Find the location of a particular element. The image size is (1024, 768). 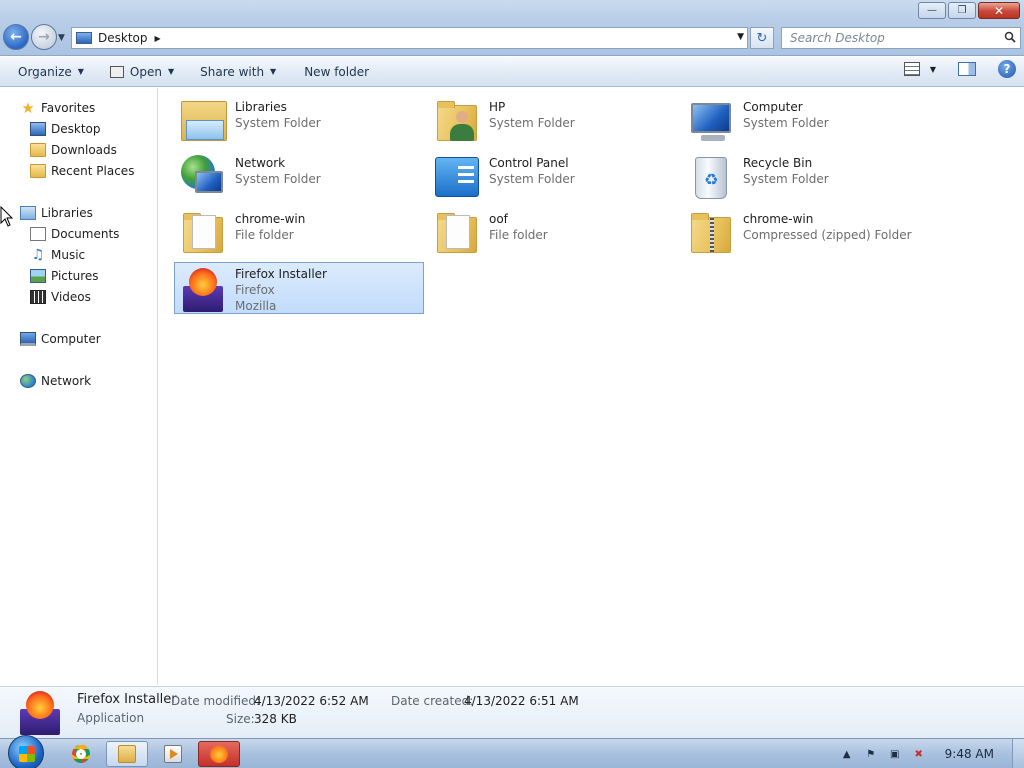

address-bar: Desktop ▶ ▼ is located at coordinates (409, 38).